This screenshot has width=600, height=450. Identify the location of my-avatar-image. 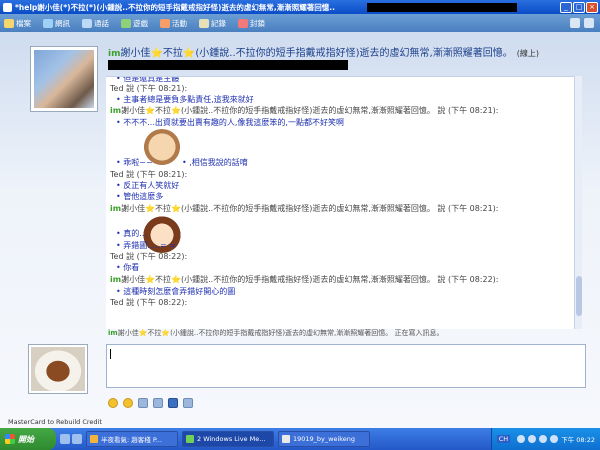
(58, 369).